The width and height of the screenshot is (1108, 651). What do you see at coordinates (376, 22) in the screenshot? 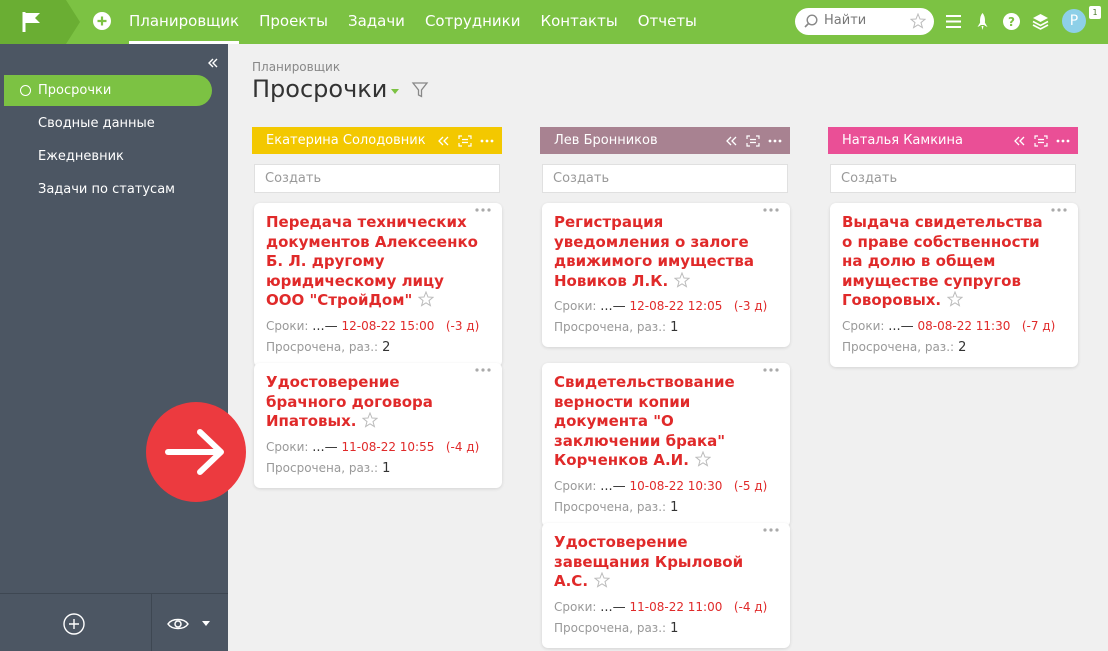
I see `nav-item: Задачи` at bounding box center [376, 22].